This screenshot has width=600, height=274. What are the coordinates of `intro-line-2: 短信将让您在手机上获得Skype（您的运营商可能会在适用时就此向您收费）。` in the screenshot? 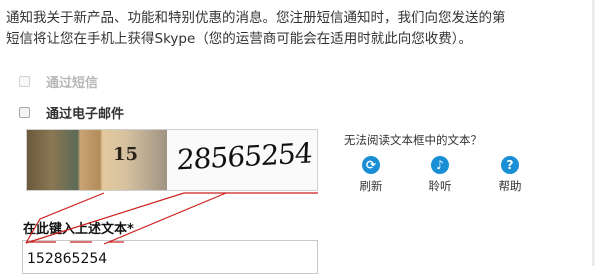 It's located at (239, 39).